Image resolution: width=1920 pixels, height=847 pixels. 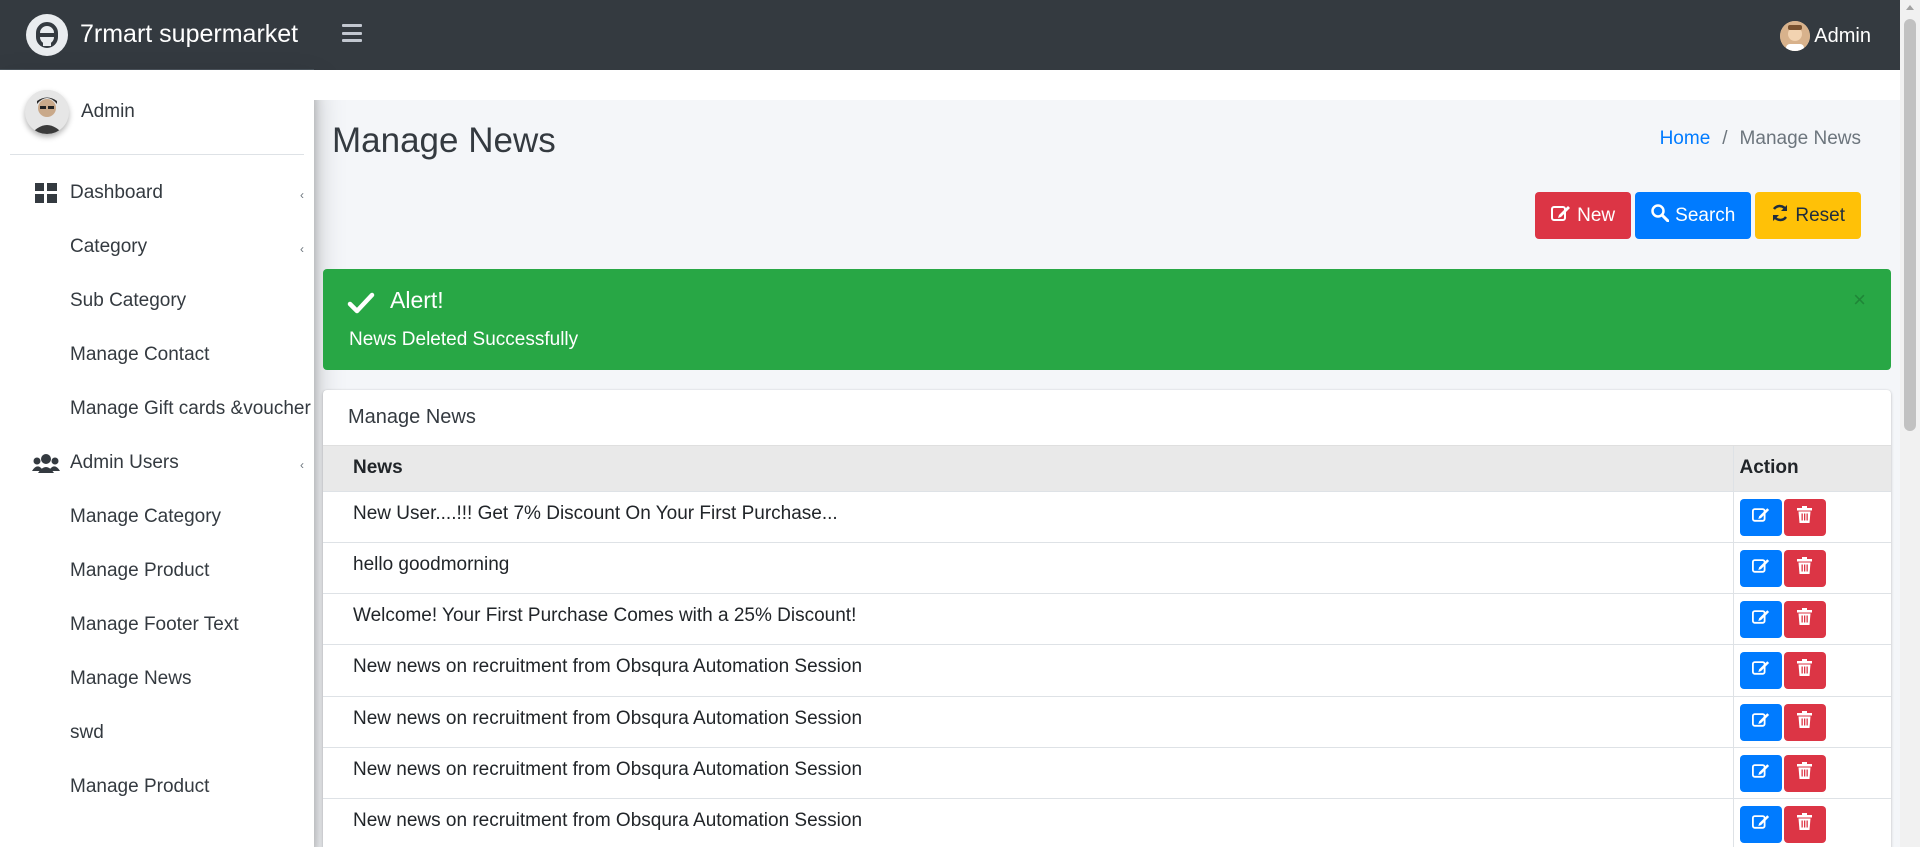 What do you see at coordinates (116, 192) in the screenshot?
I see `sidebar-item-label: Dashboard` at bounding box center [116, 192].